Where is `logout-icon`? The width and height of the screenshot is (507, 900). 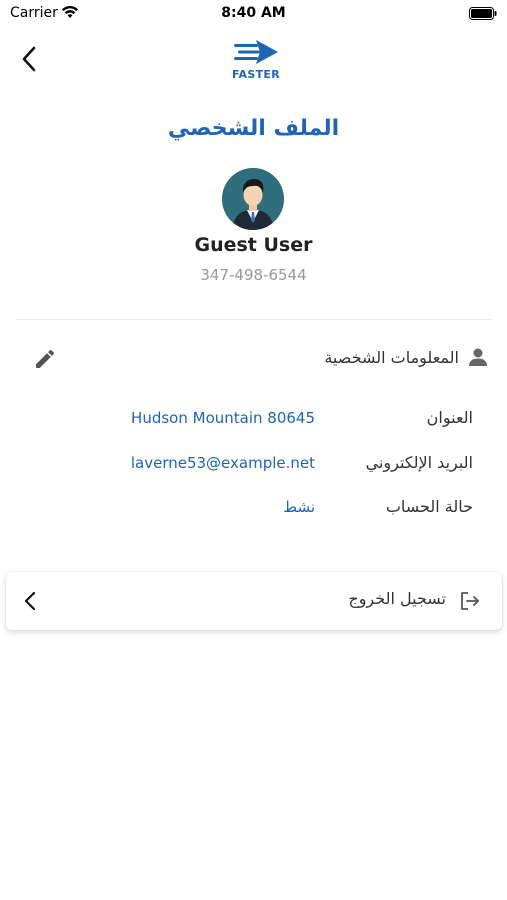 logout-icon is located at coordinates (470, 601).